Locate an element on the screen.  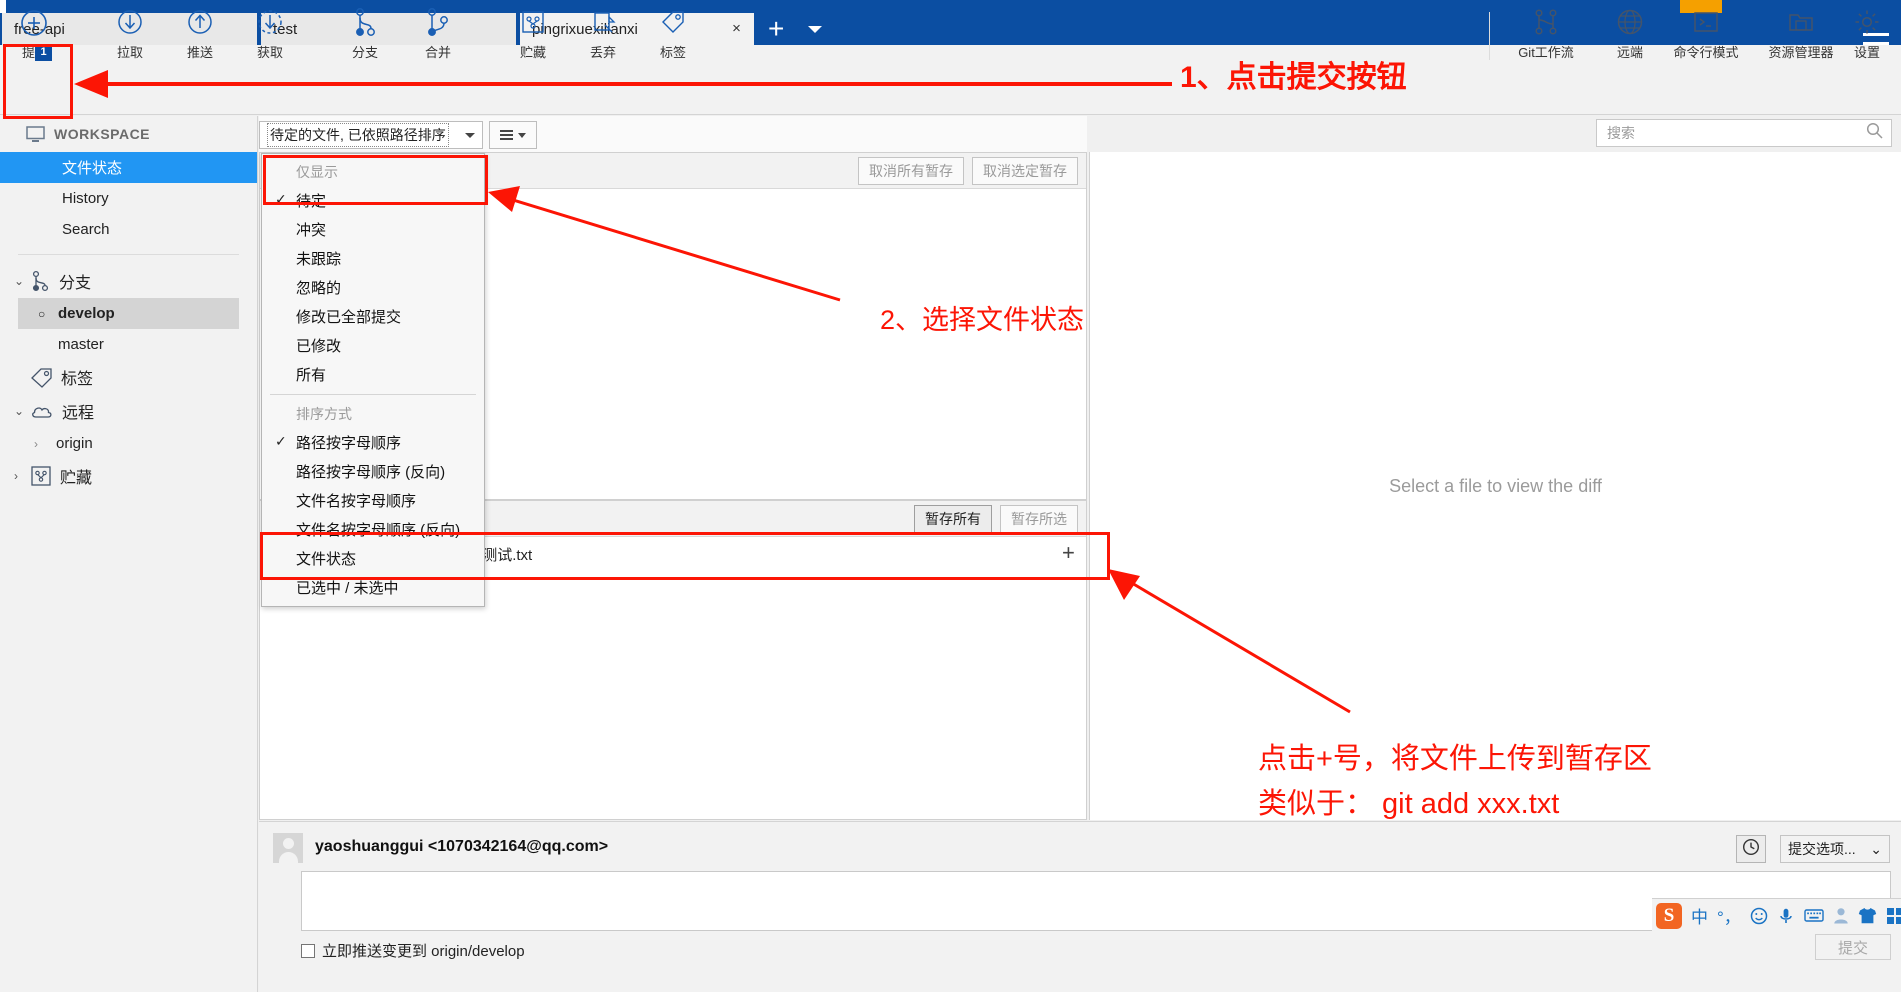
person-icon is located at coordinates (1841, 915).